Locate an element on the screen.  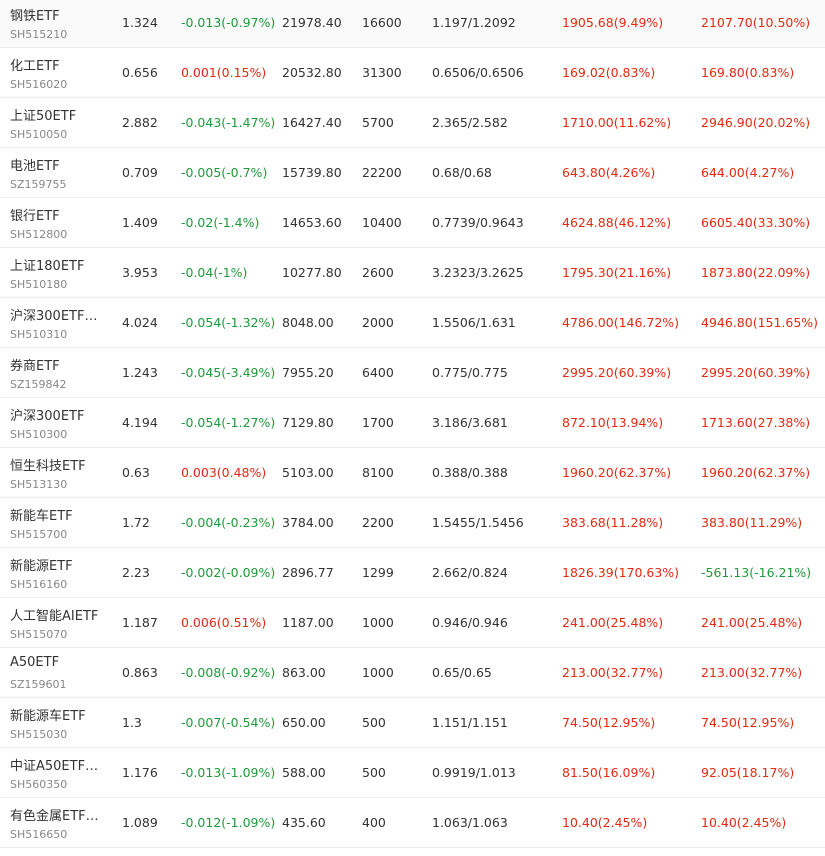
change-cell: -0.02(-1.4%) is located at coordinates (220, 222).